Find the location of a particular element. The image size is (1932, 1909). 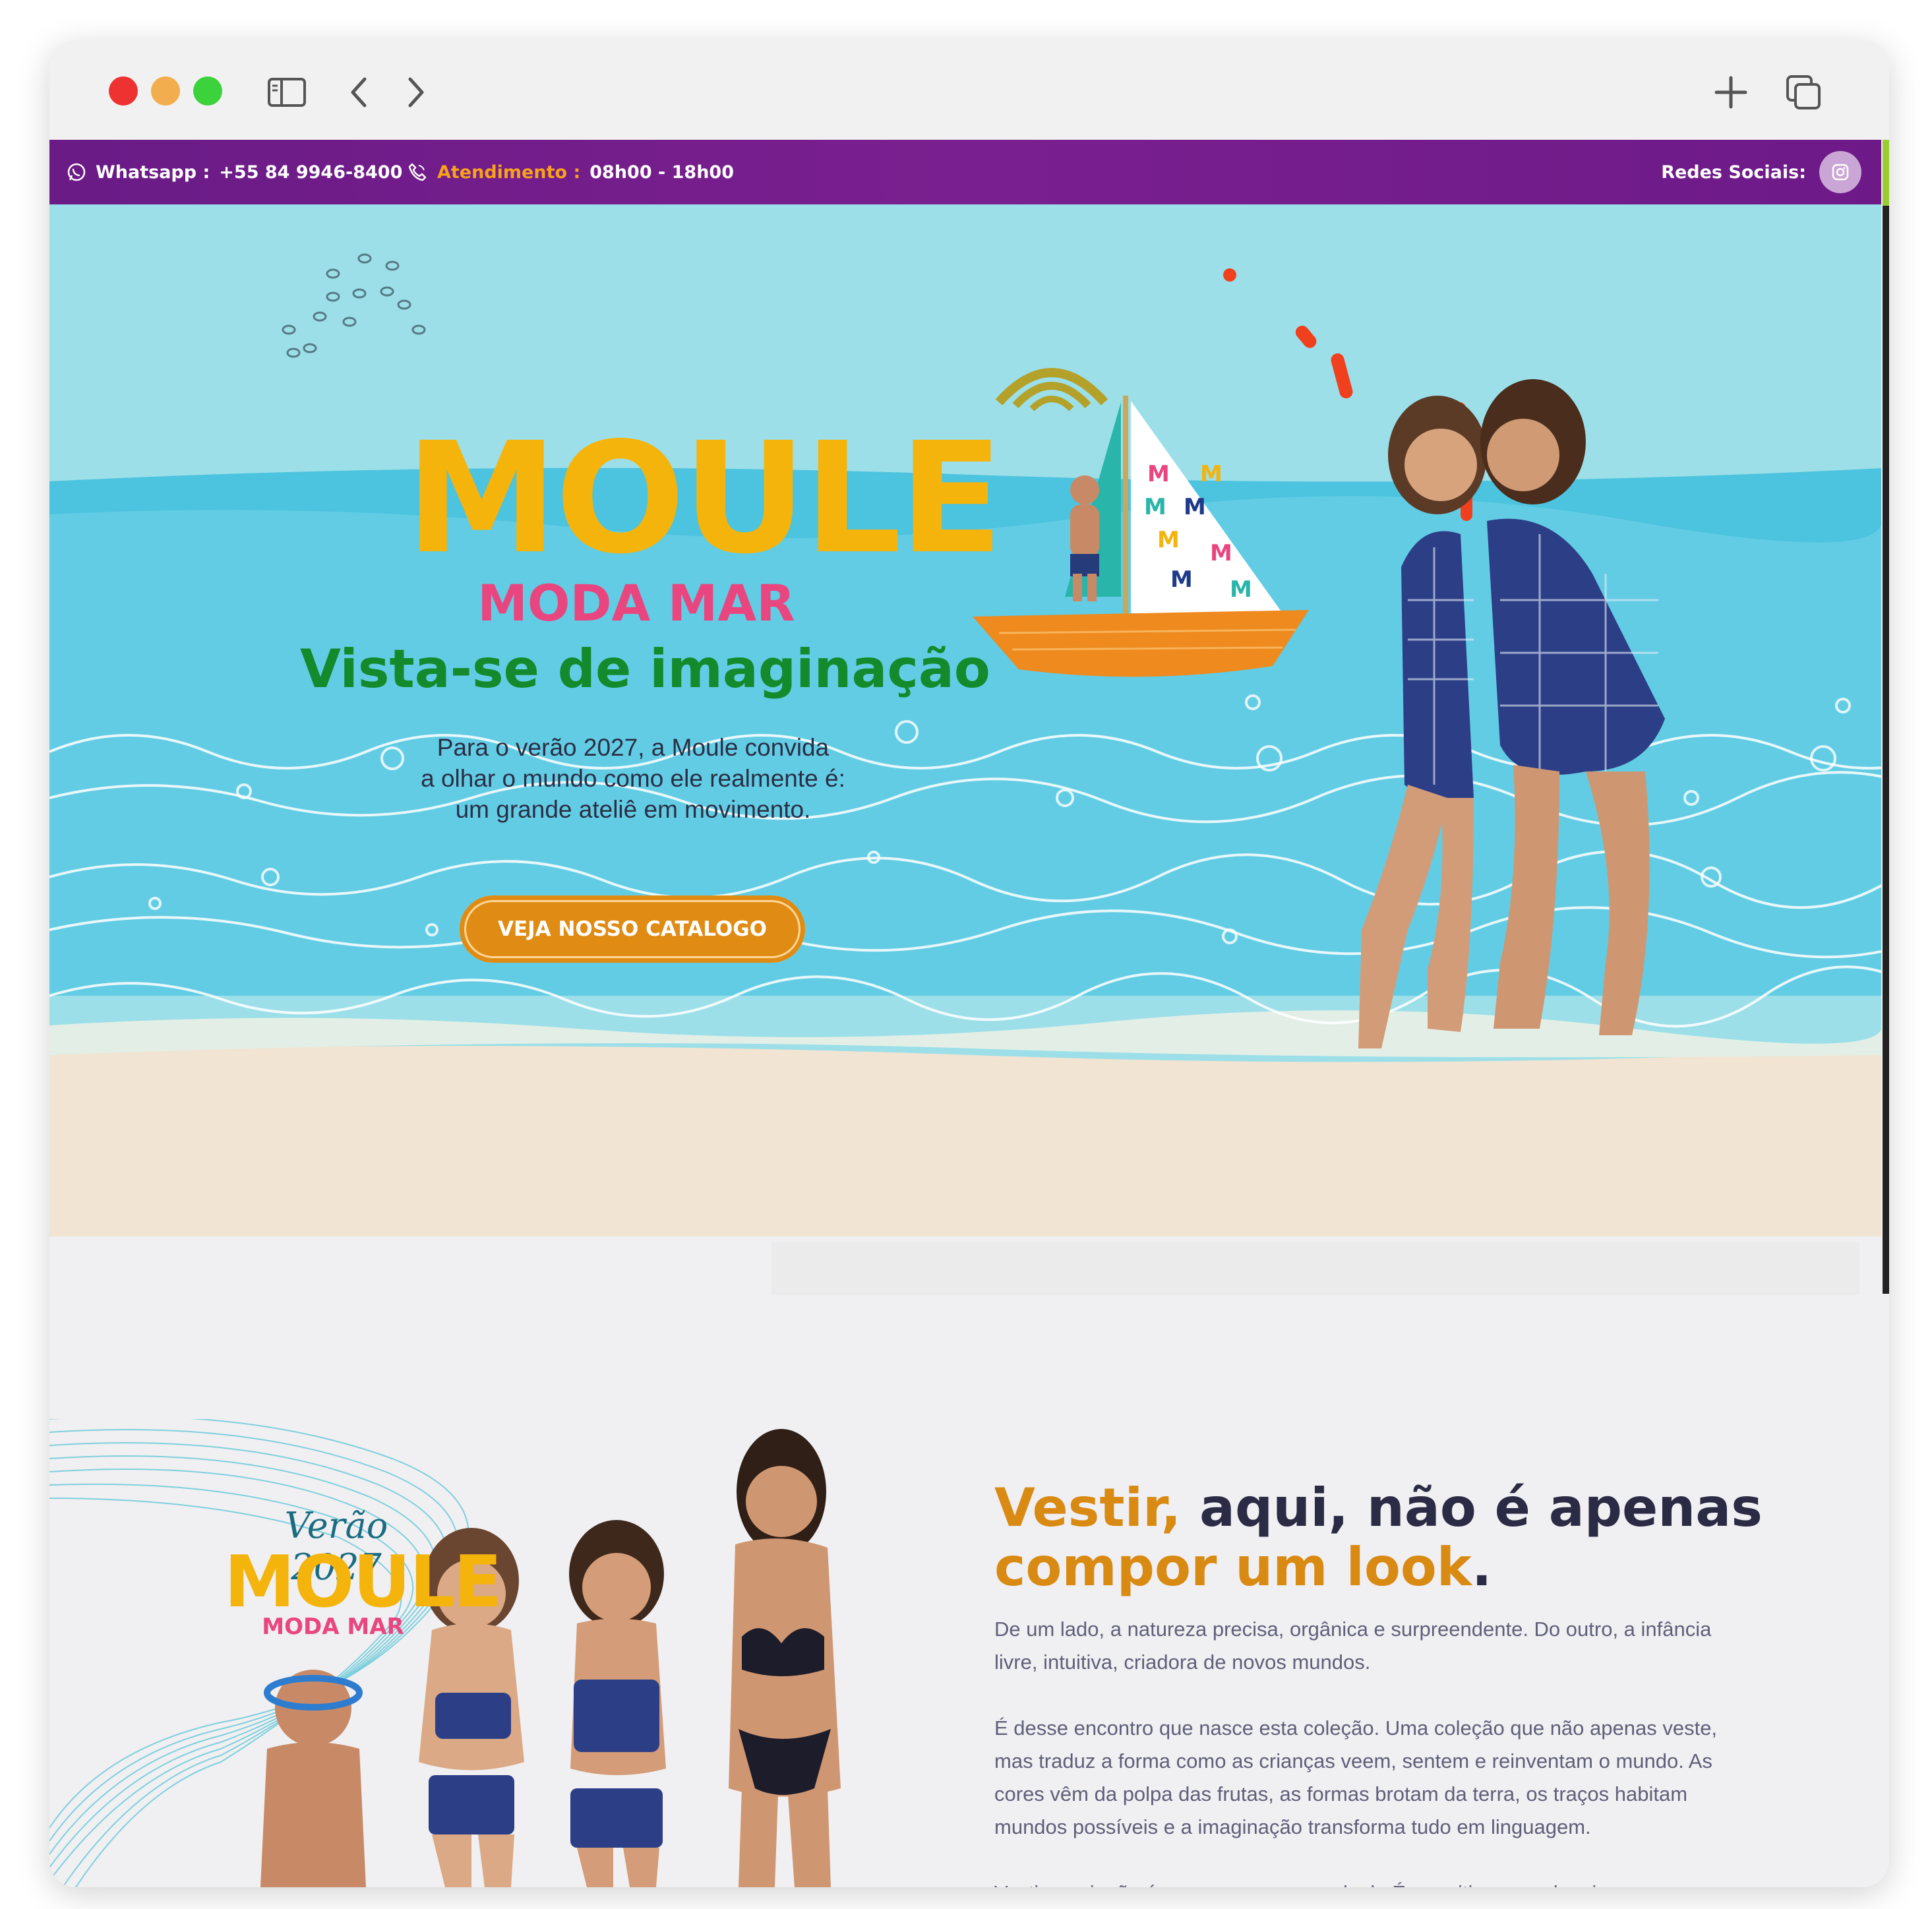

hero-description-line: Para o verão 2027, a Moule convida is located at coordinates (633, 747).